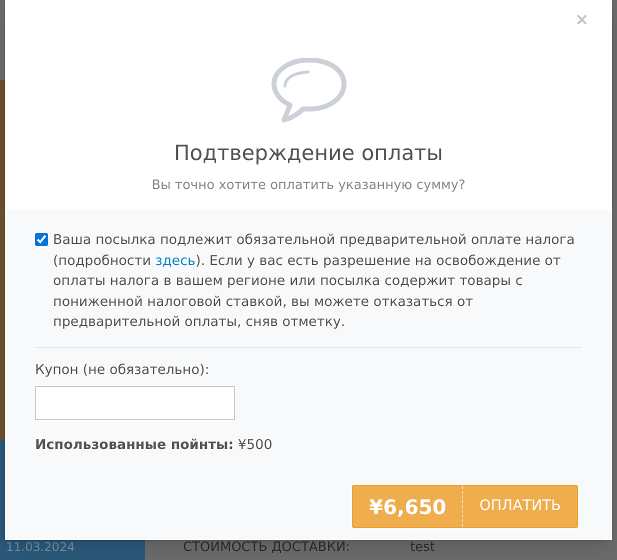 This screenshot has width=617, height=560. I want to click on speech-bubble-icon, so click(308, 91).